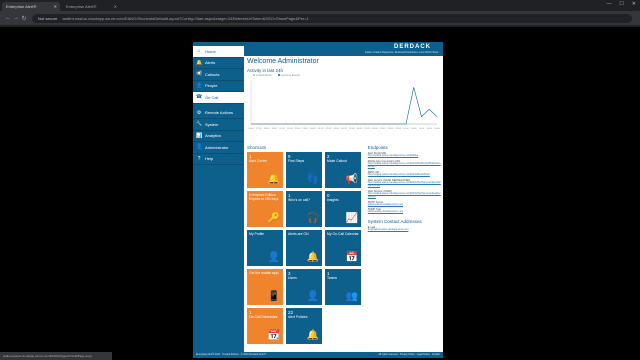 This screenshot has width=640, height=360. What do you see at coordinates (634, 4) in the screenshot?
I see `close-window-icon: ✕` at bounding box center [634, 4].